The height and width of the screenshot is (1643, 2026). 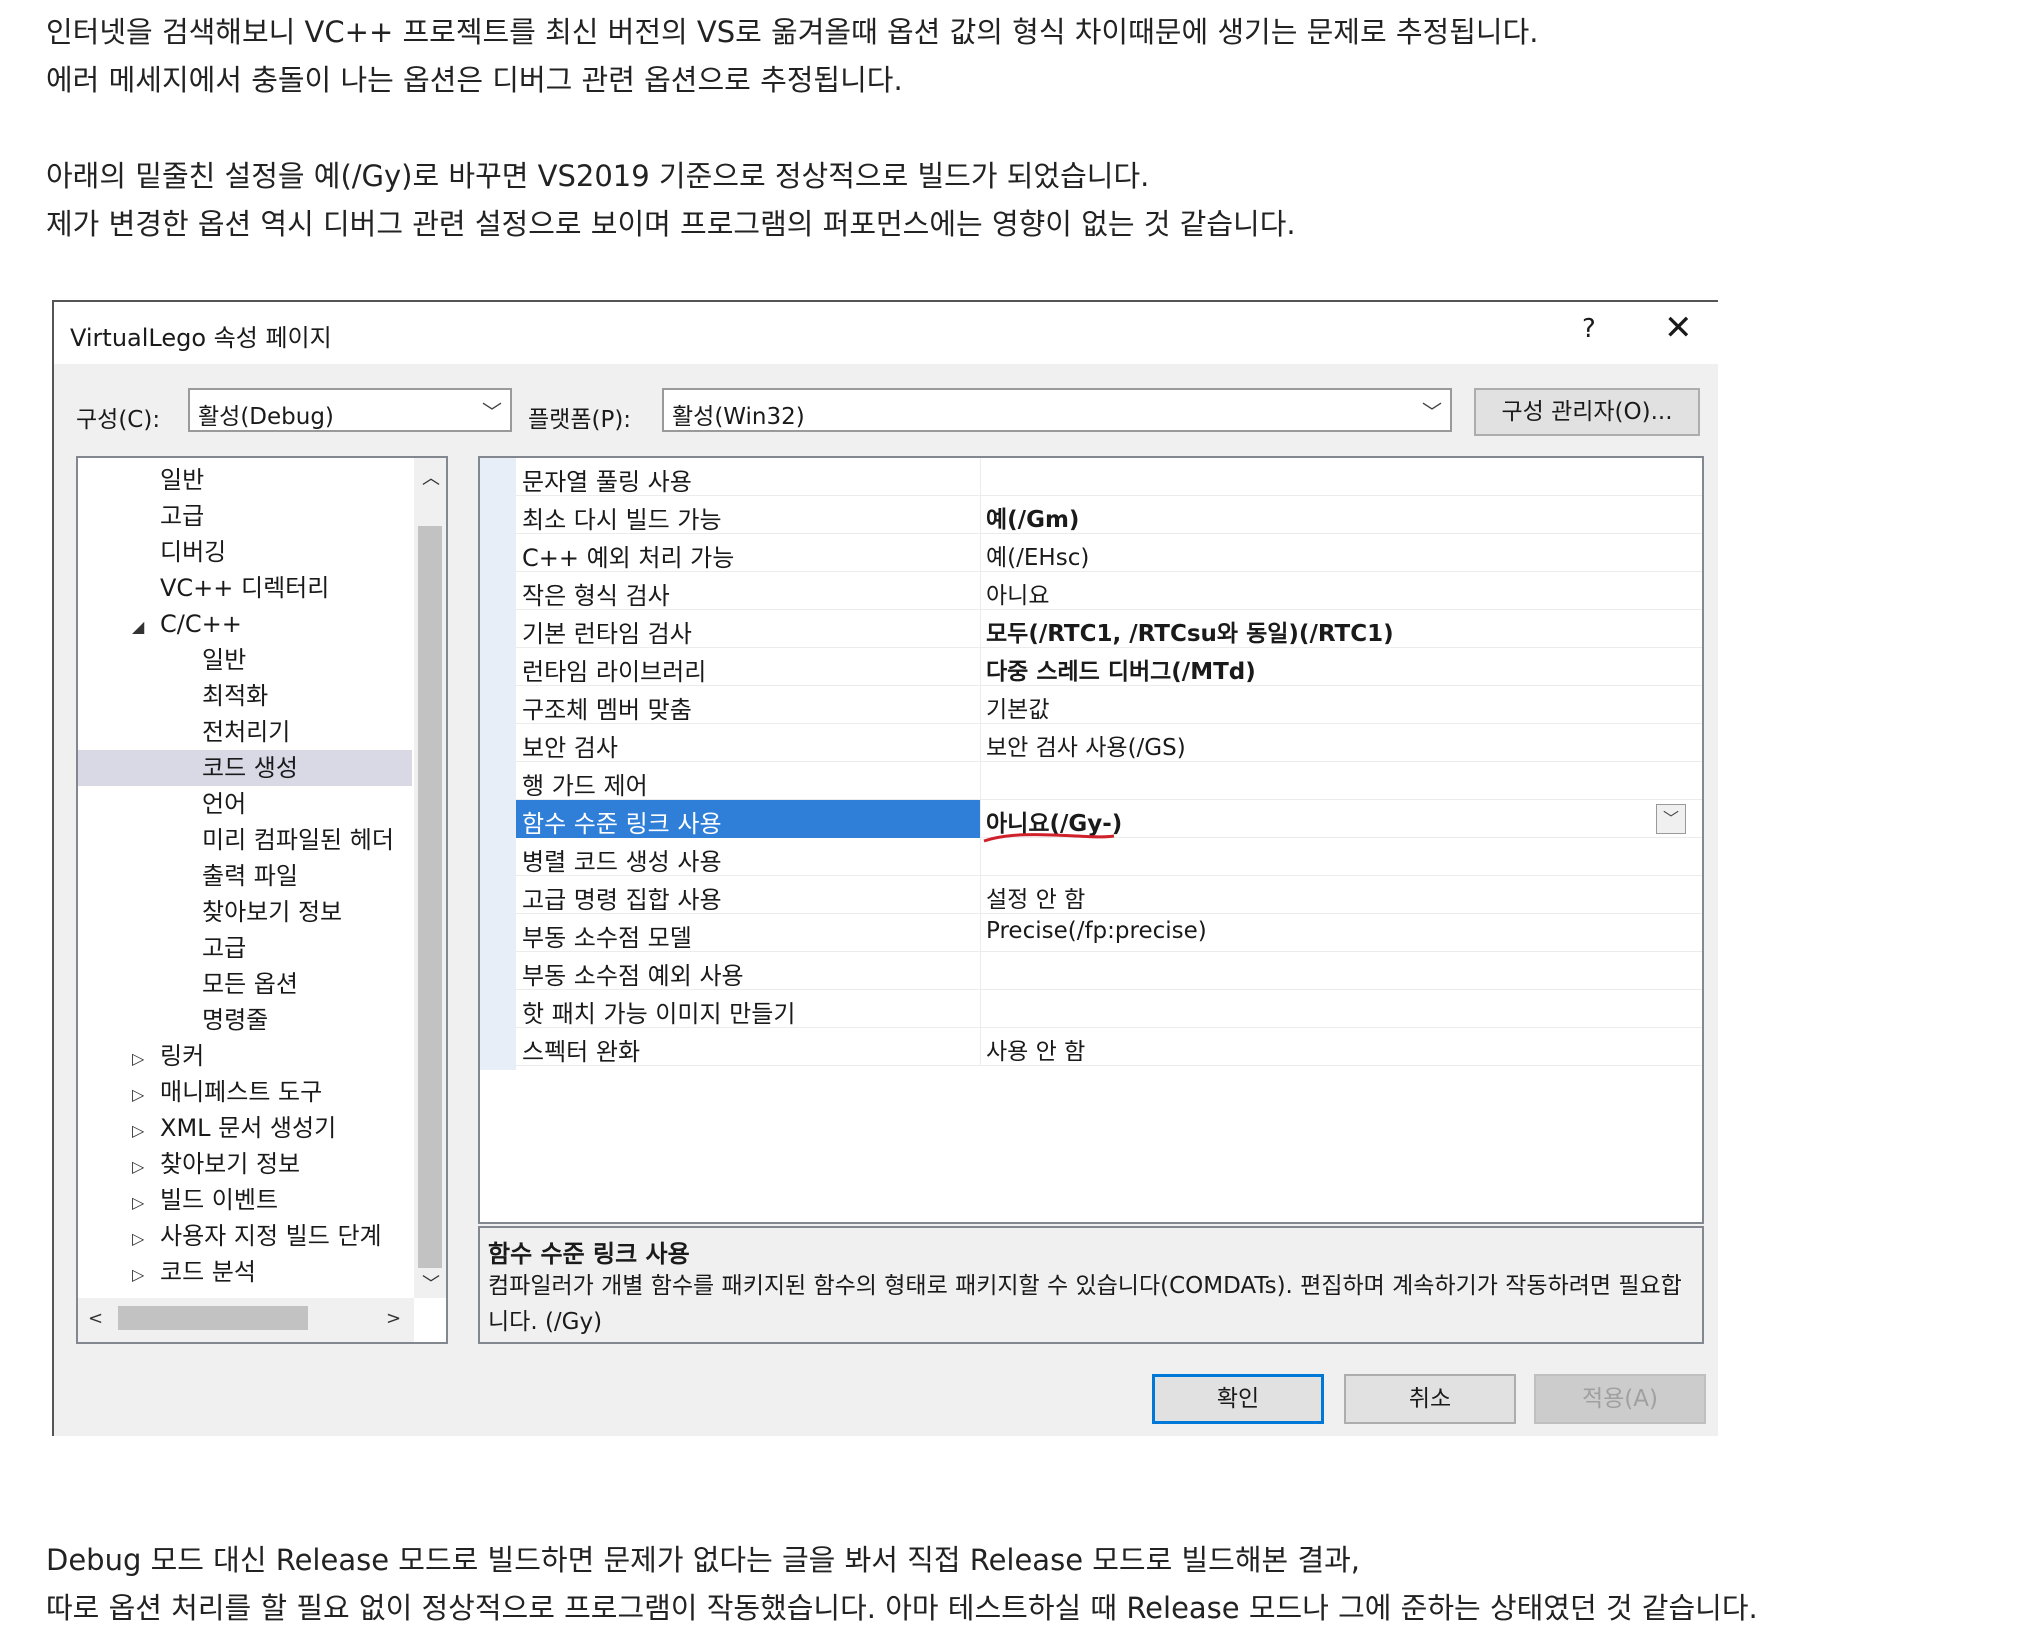 What do you see at coordinates (393, 1318) in the screenshot?
I see `scroll-right-icon: >` at bounding box center [393, 1318].